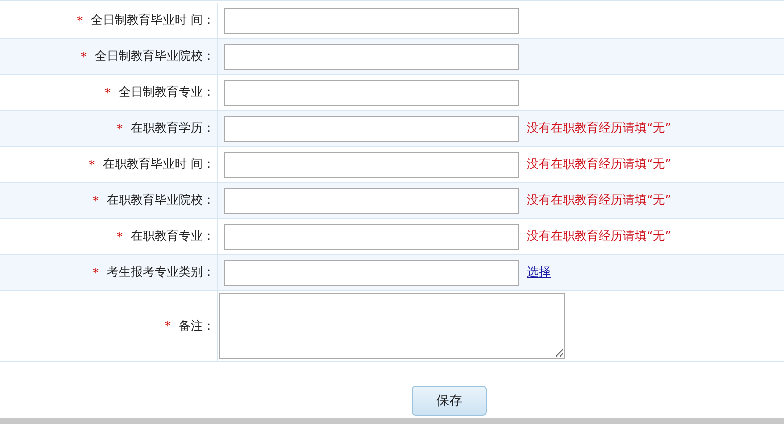  I want to click on remarks-field, so click(392, 326).